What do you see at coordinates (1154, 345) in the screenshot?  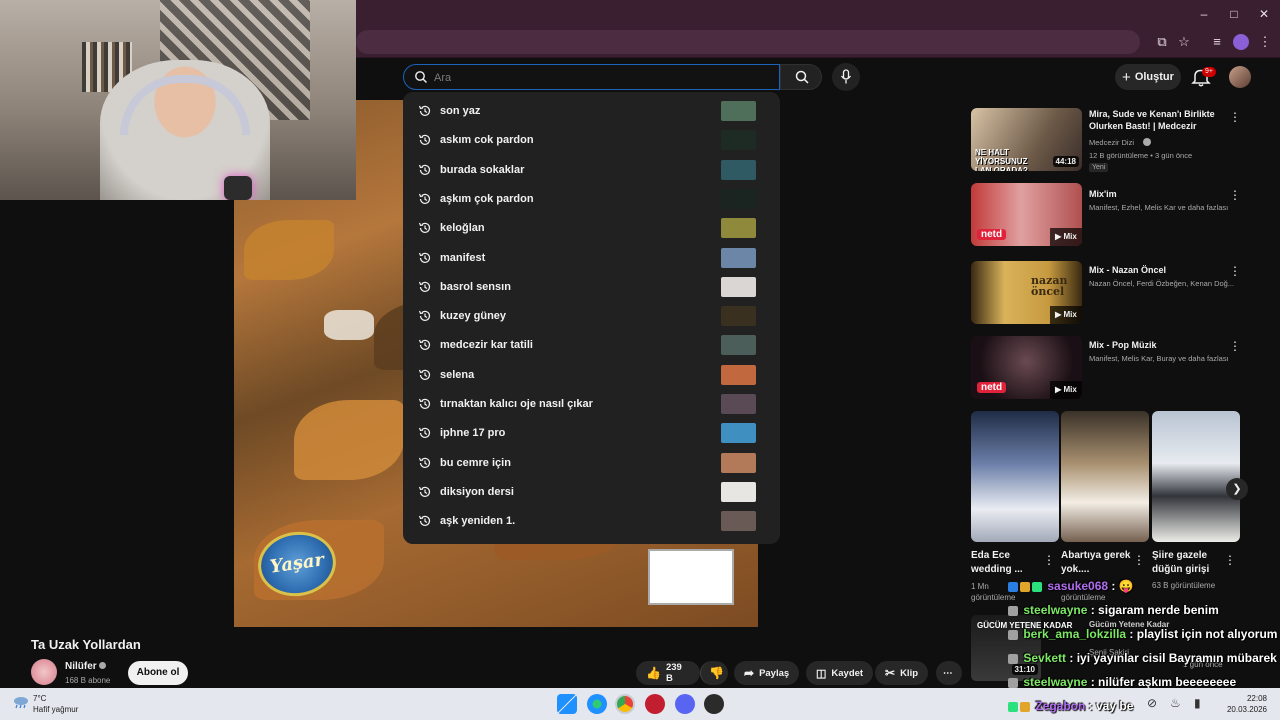 I see `video-title: Mix - Pop Müzik` at bounding box center [1154, 345].